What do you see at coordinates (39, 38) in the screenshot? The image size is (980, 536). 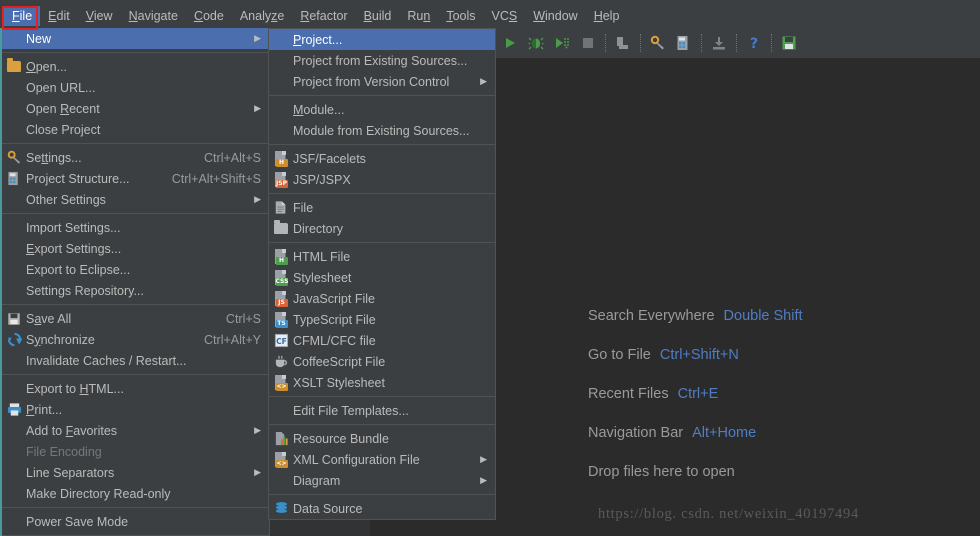 I see `menu-item-label: New` at bounding box center [39, 38].